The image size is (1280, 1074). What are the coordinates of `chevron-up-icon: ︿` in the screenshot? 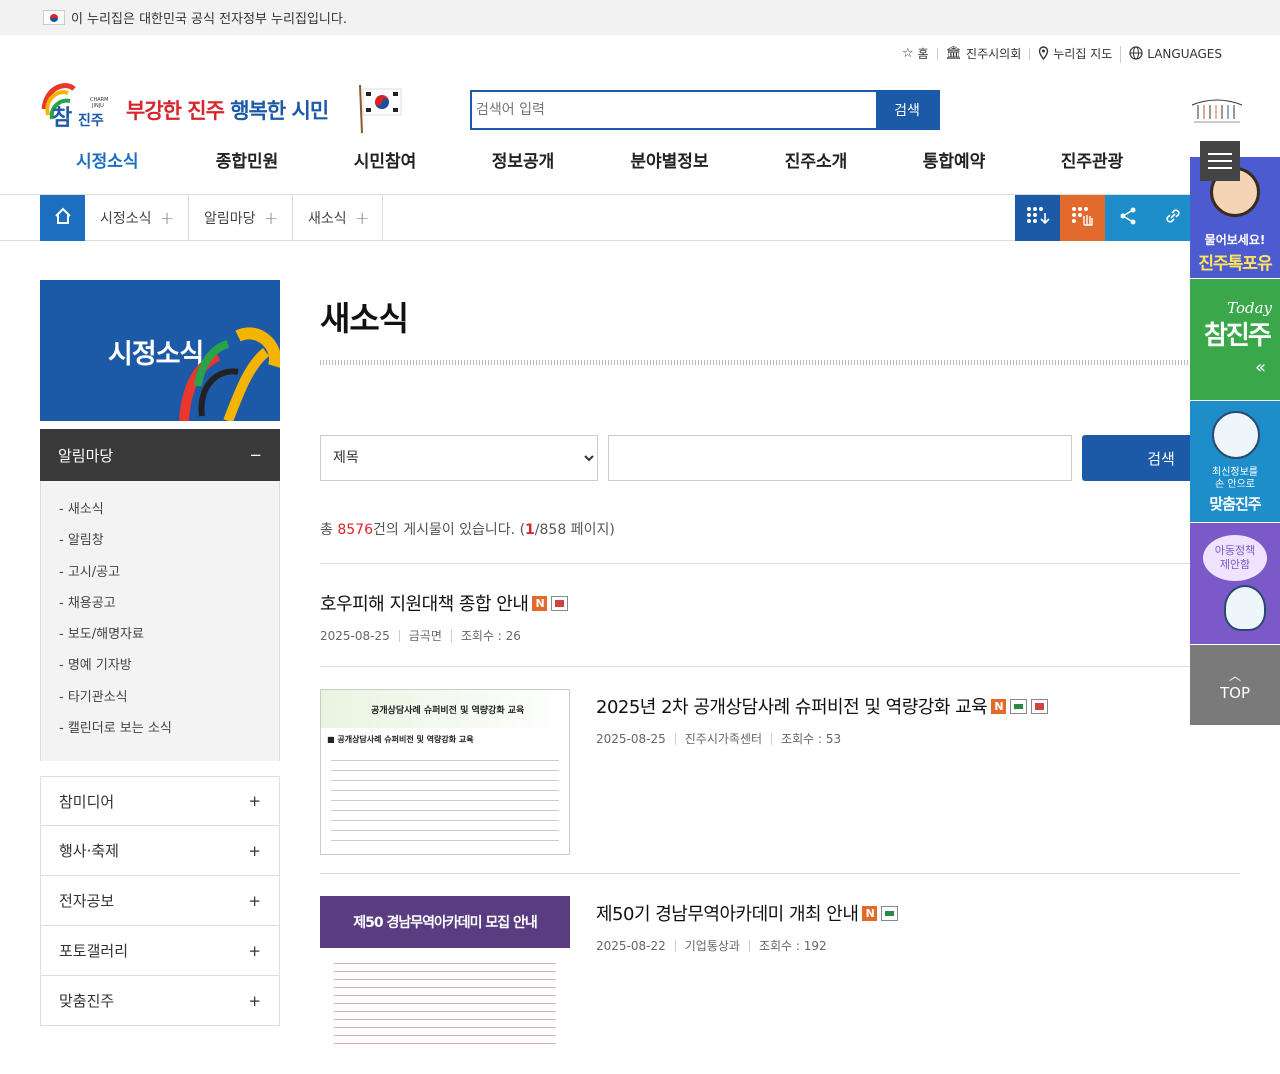 It's located at (1234, 676).